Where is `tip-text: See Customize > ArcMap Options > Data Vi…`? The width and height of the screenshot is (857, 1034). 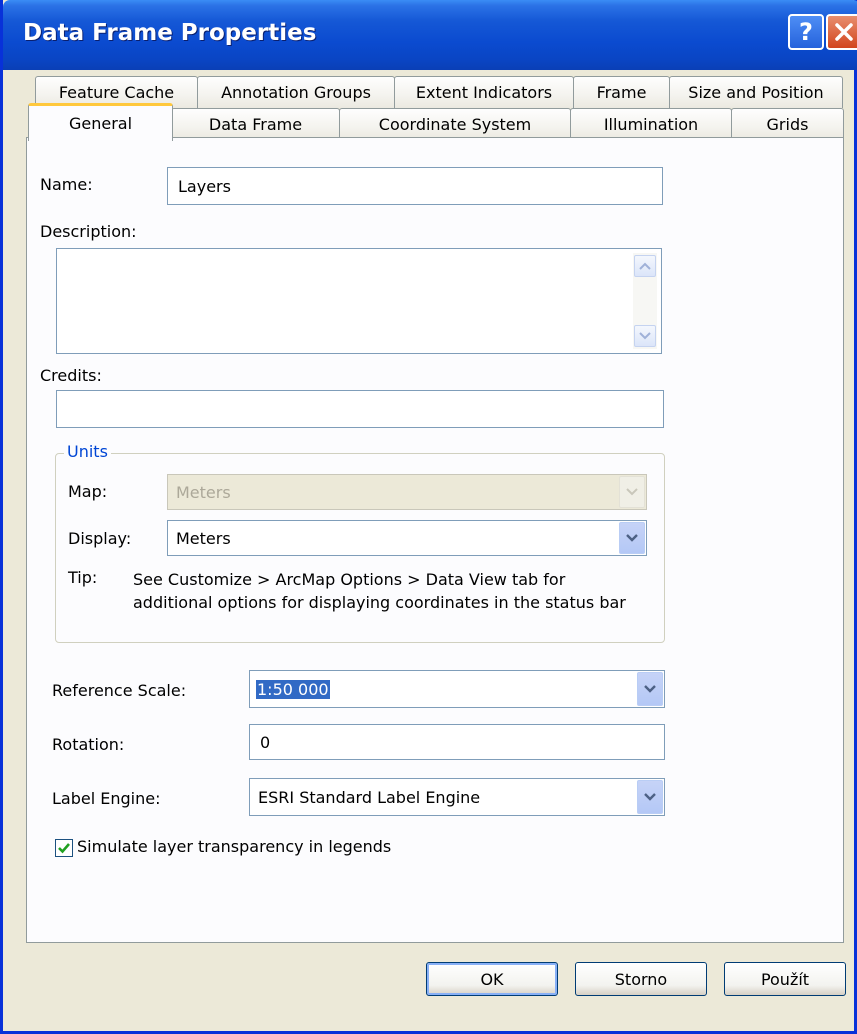
tip-text: See Customize > ArcMap Options > Data Vi… is located at coordinates (379, 591).